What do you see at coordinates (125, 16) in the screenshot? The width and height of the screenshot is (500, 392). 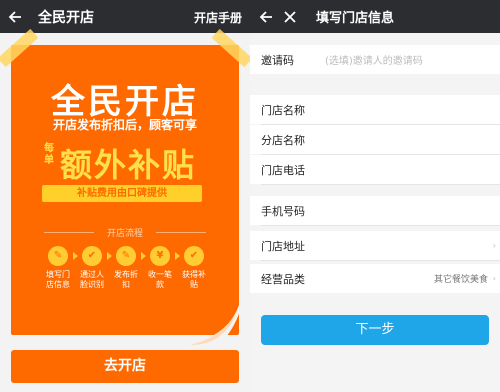 I see `top-bar: 全民开店 开店手册` at bounding box center [125, 16].